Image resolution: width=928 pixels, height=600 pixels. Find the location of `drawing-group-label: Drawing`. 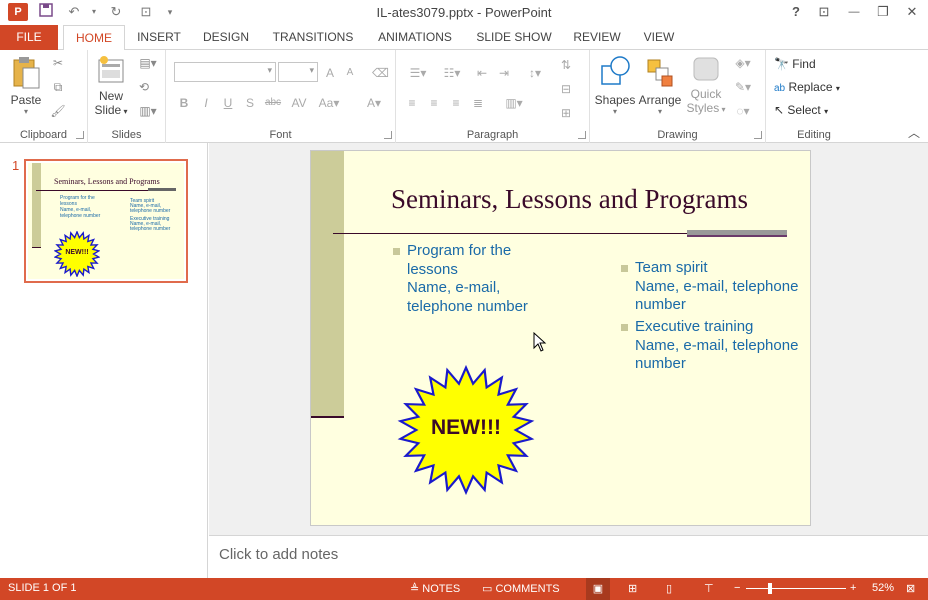

drawing-group-label: Drawing is located at coordinates (677, 135).